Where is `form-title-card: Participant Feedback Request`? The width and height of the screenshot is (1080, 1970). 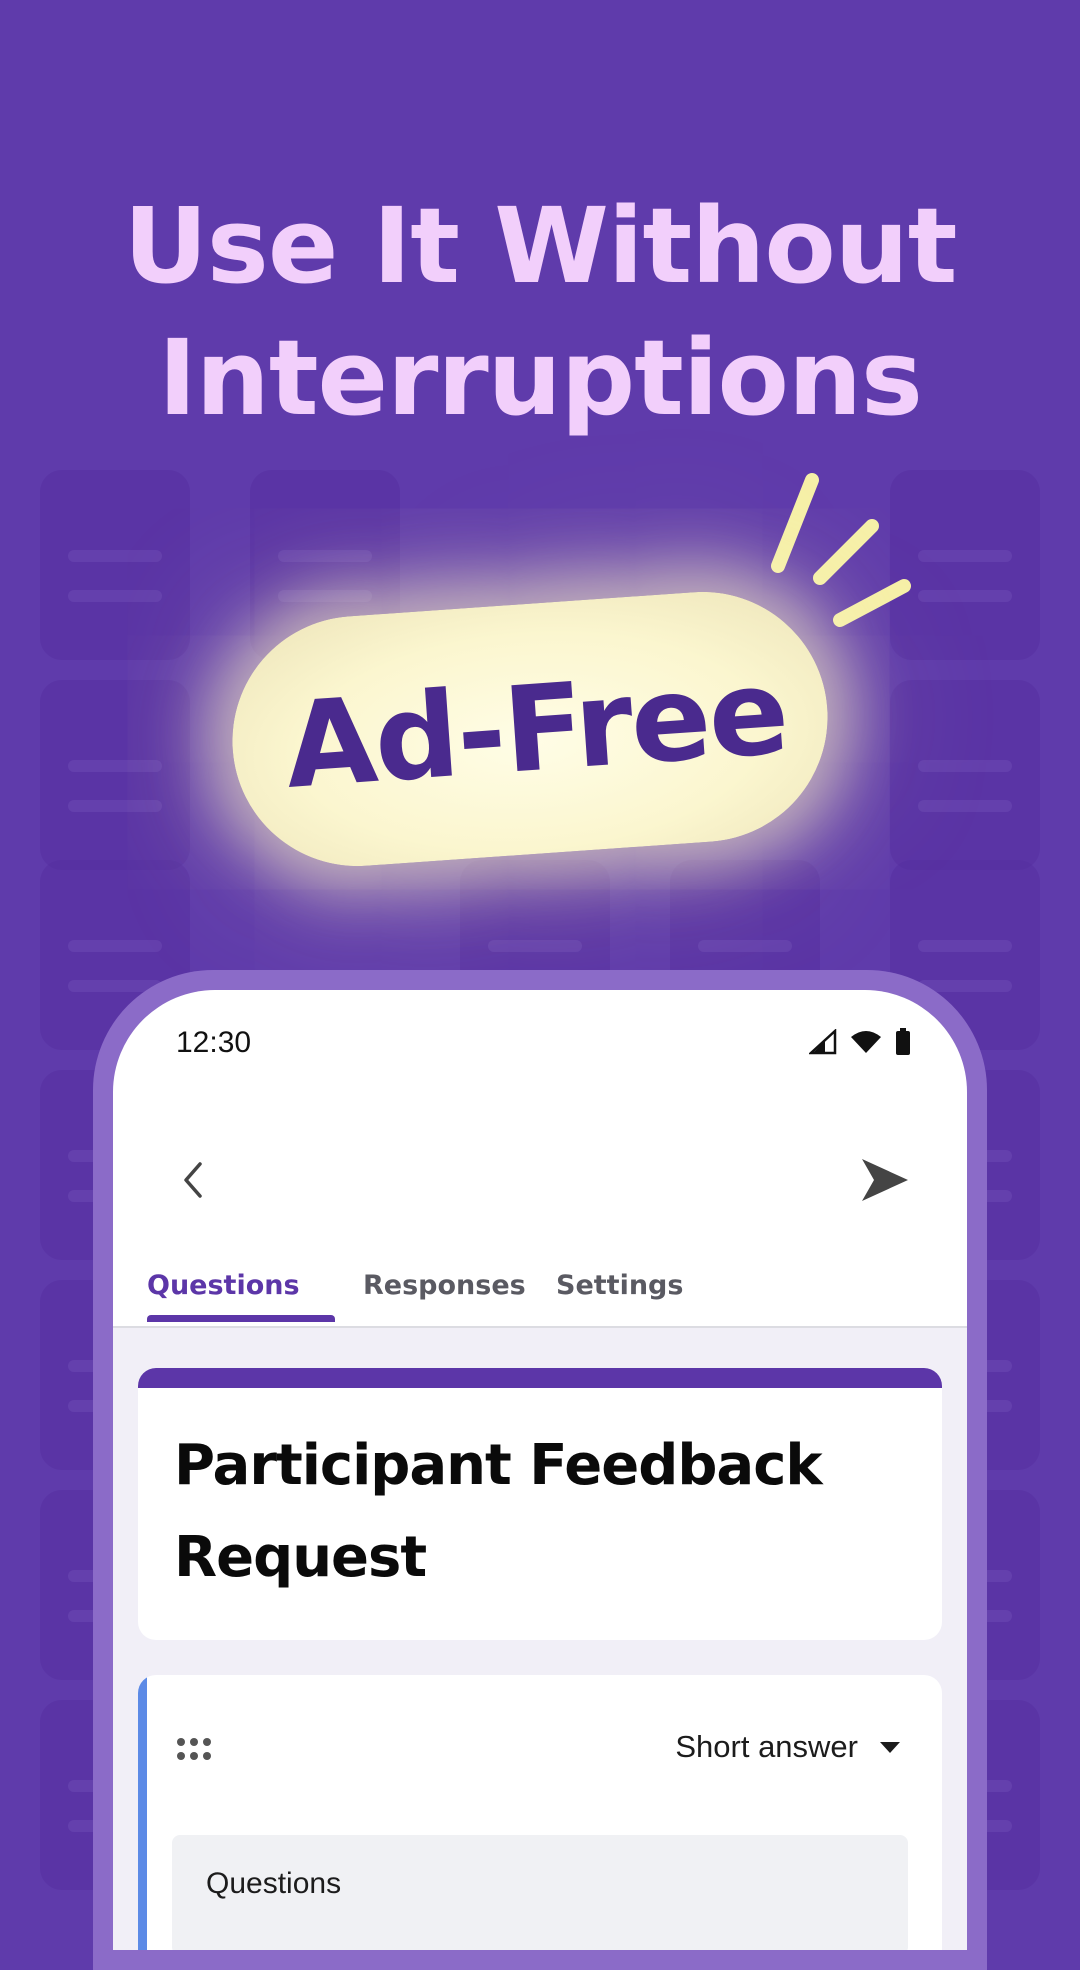 form-title-card: Participant Feedback Request is located at coordinates (540, 1504).